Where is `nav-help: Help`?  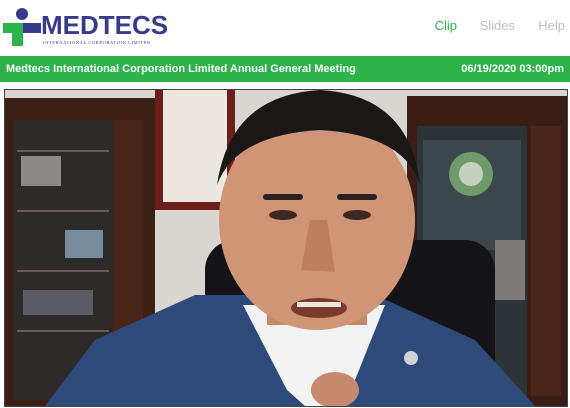 nav-help: Help is located at coordinates (551, 25).